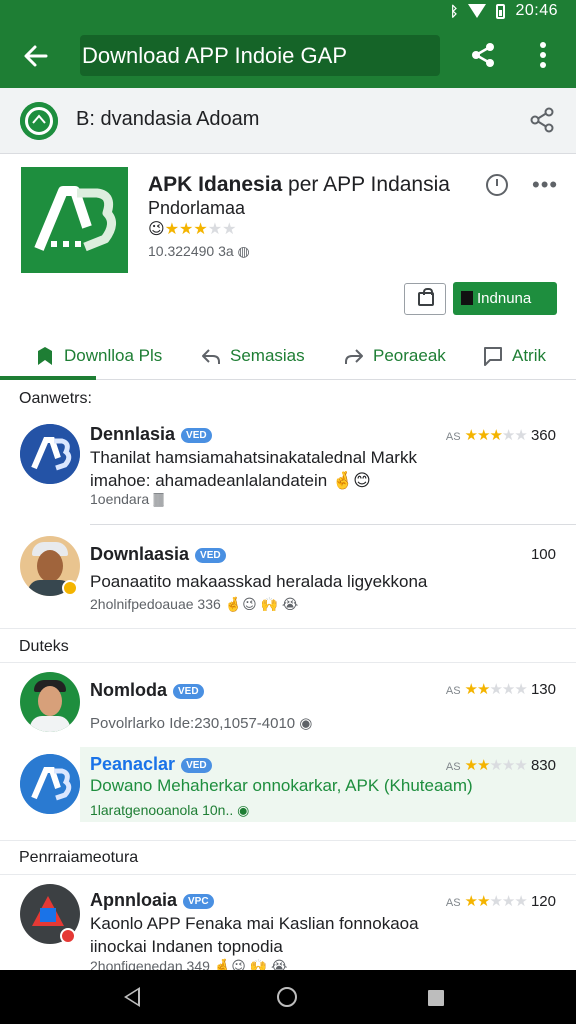  I want to click on review-score: 830, so click(543, 765).